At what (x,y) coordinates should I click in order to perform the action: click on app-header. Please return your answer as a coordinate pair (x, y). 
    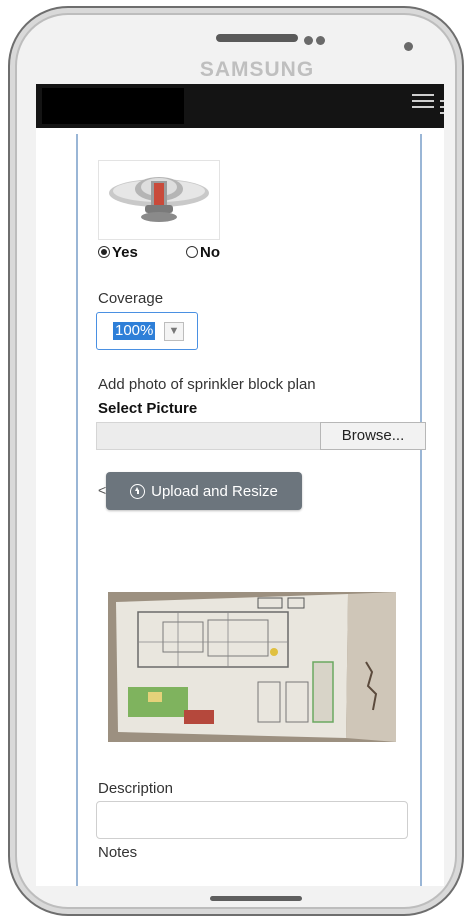
    Looking at the image, I should click on (240, 106).